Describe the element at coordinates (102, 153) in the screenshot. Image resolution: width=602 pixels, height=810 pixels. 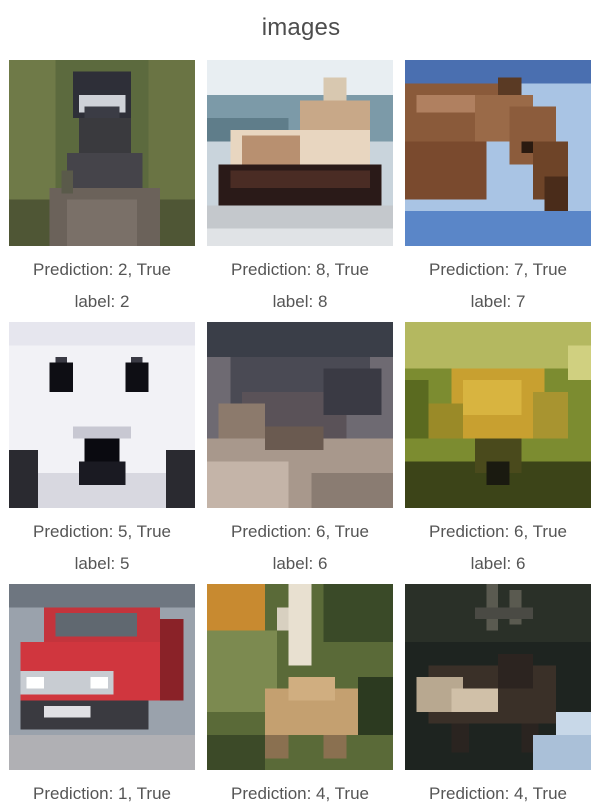
I see `sample-image-bird` at that location.